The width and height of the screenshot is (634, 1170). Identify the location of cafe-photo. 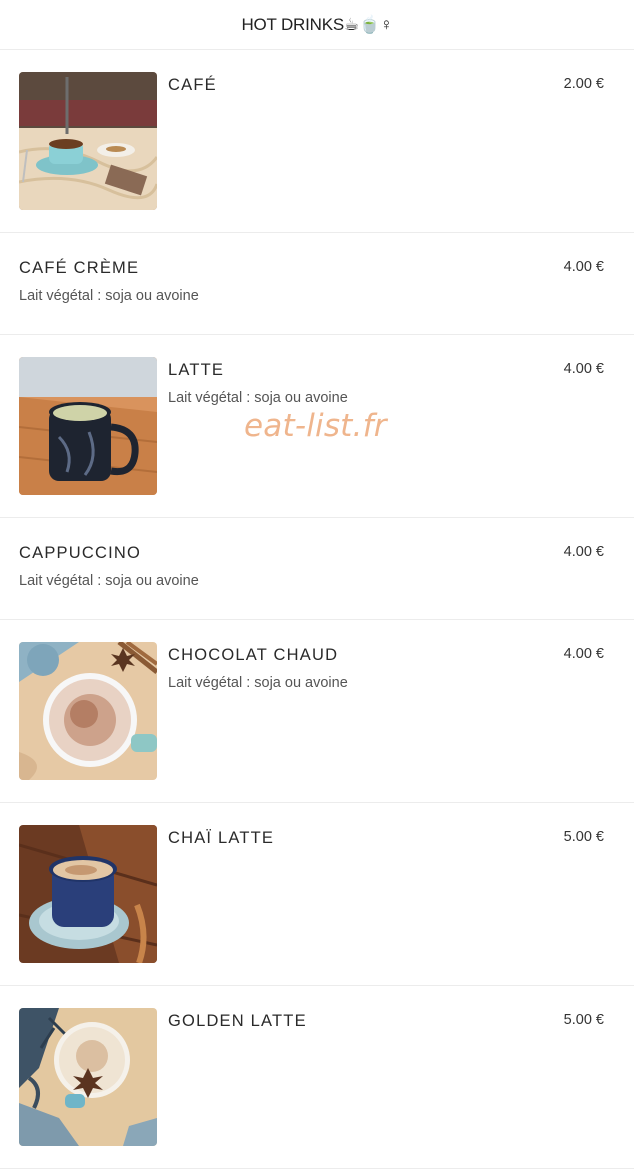
(88, 141).